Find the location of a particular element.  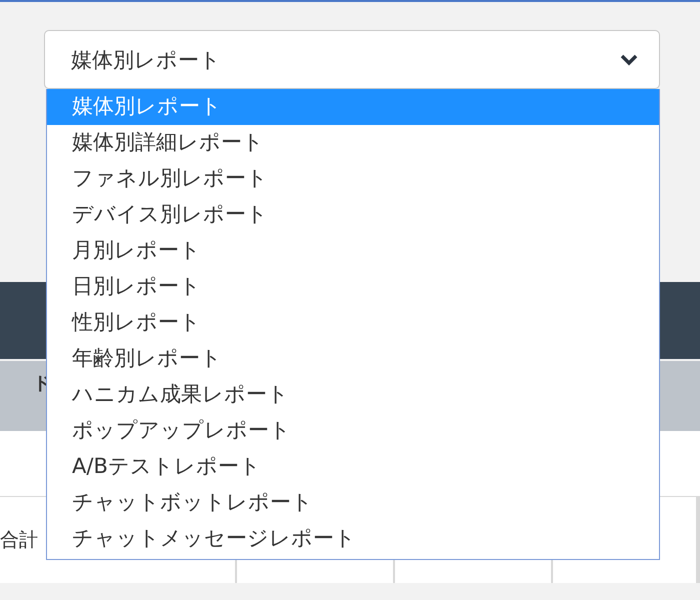

dropdown-option: 月別レポート is located at coordinates (353, 251).